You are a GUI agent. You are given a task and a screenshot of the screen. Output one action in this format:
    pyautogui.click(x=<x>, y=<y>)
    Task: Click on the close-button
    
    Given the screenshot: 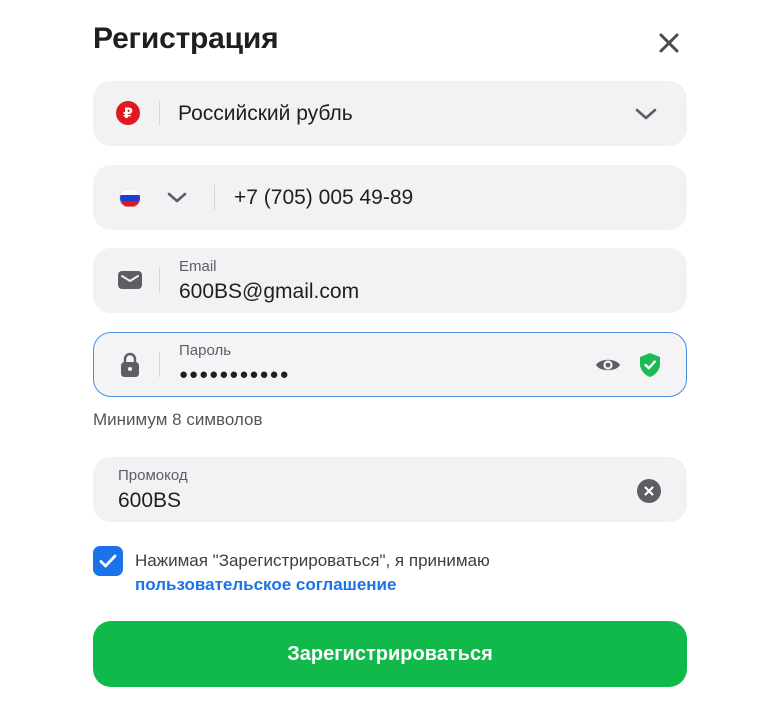 What is the action you would take?
    pyautogui.click(x=669, y=43)
    